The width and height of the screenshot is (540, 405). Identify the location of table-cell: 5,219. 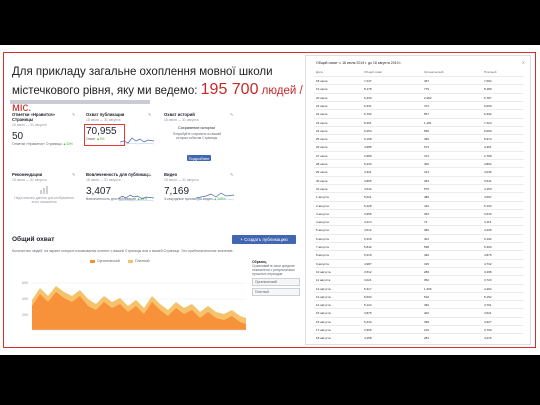
(368, 255).